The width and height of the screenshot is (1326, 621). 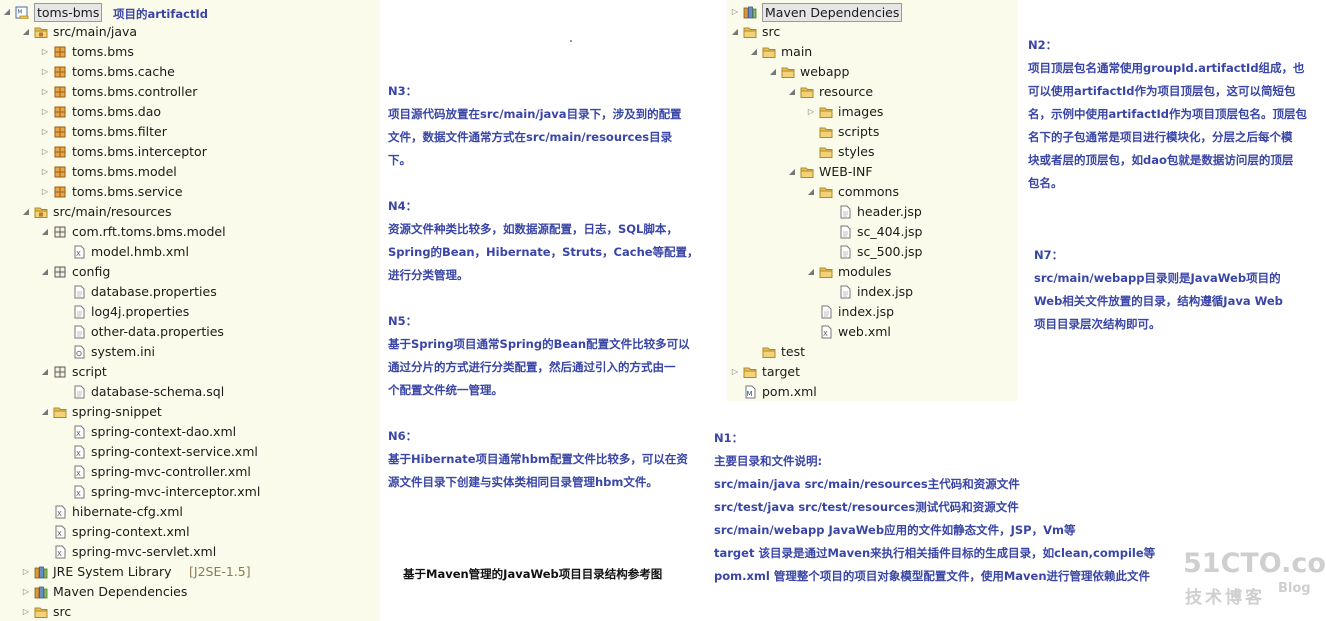 What do you see at coordinates (190, 152) in the screenshot?
I see `tree-item: ▷ toms.bms.interceptor` at bounding box center [190, 152].